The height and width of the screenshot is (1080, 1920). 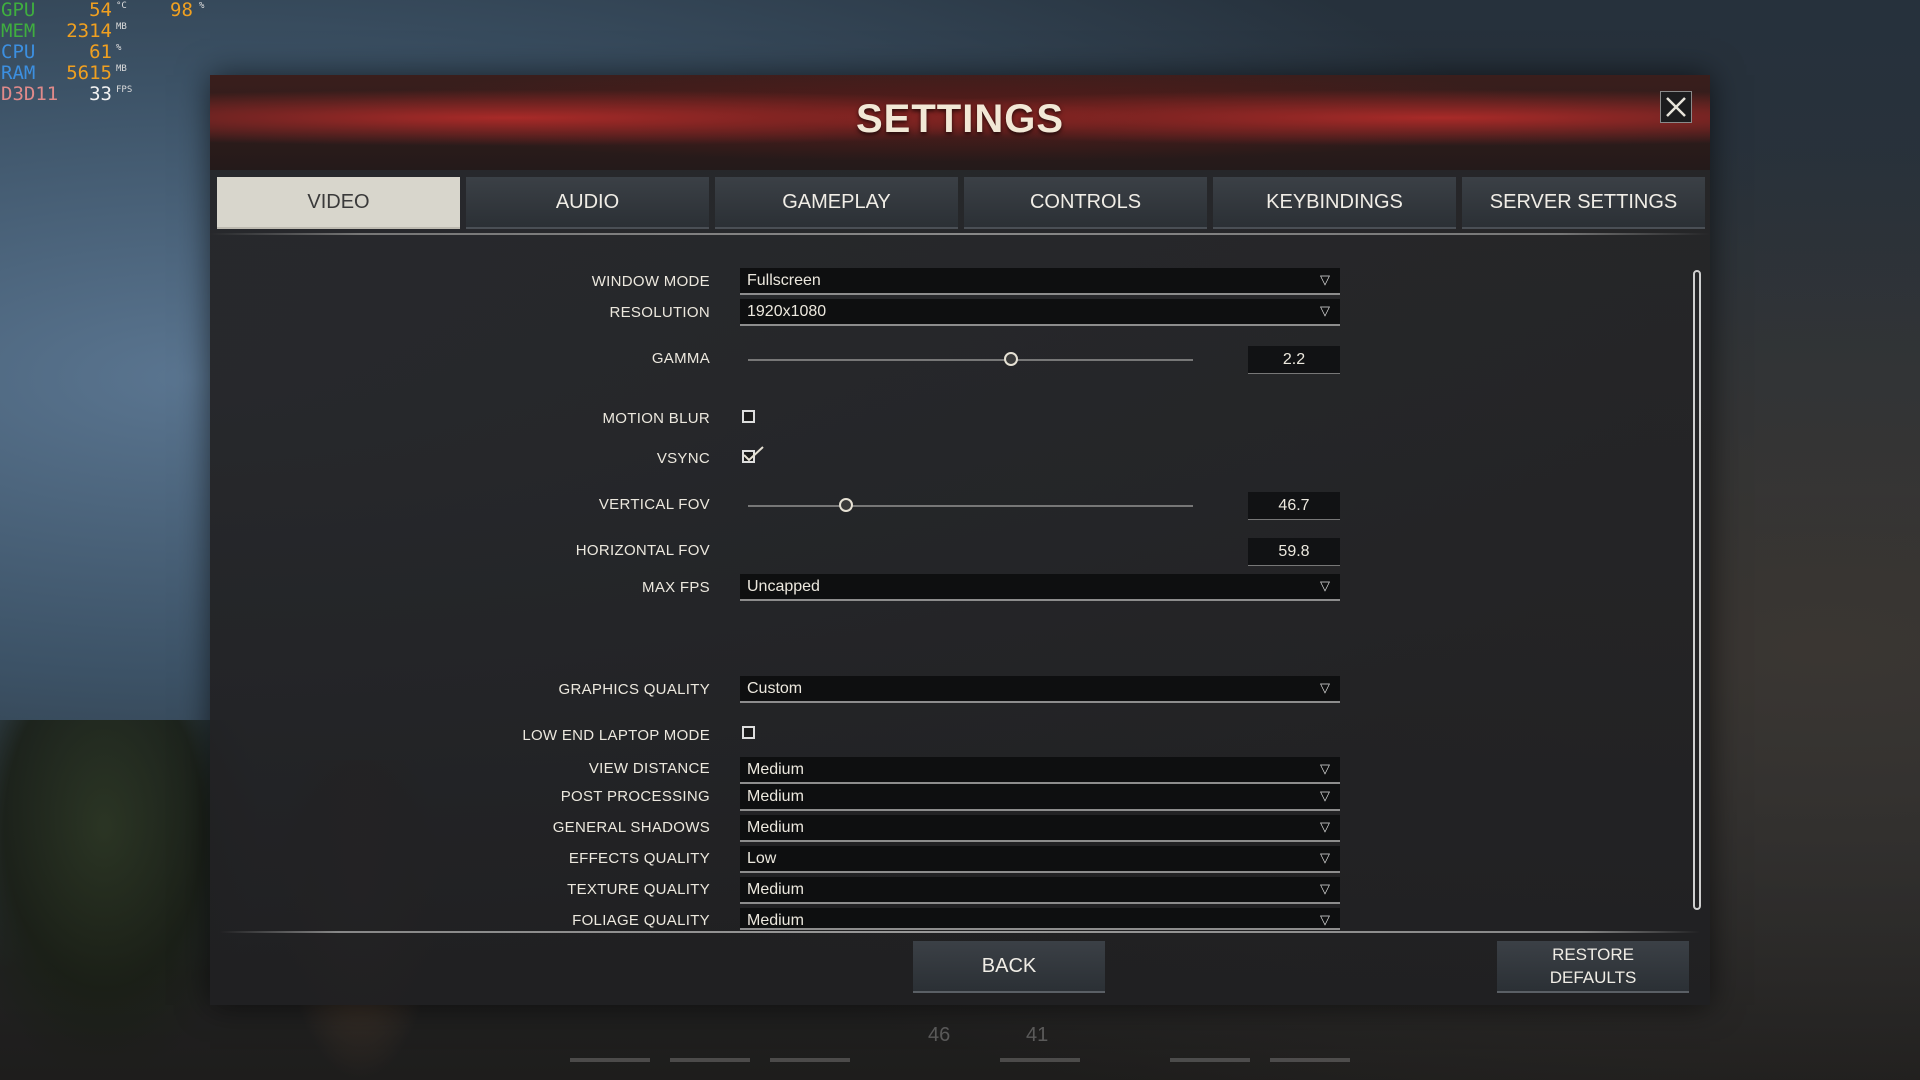 I want to click on gamma-label: GAMMA, so click(x=680, y=358).